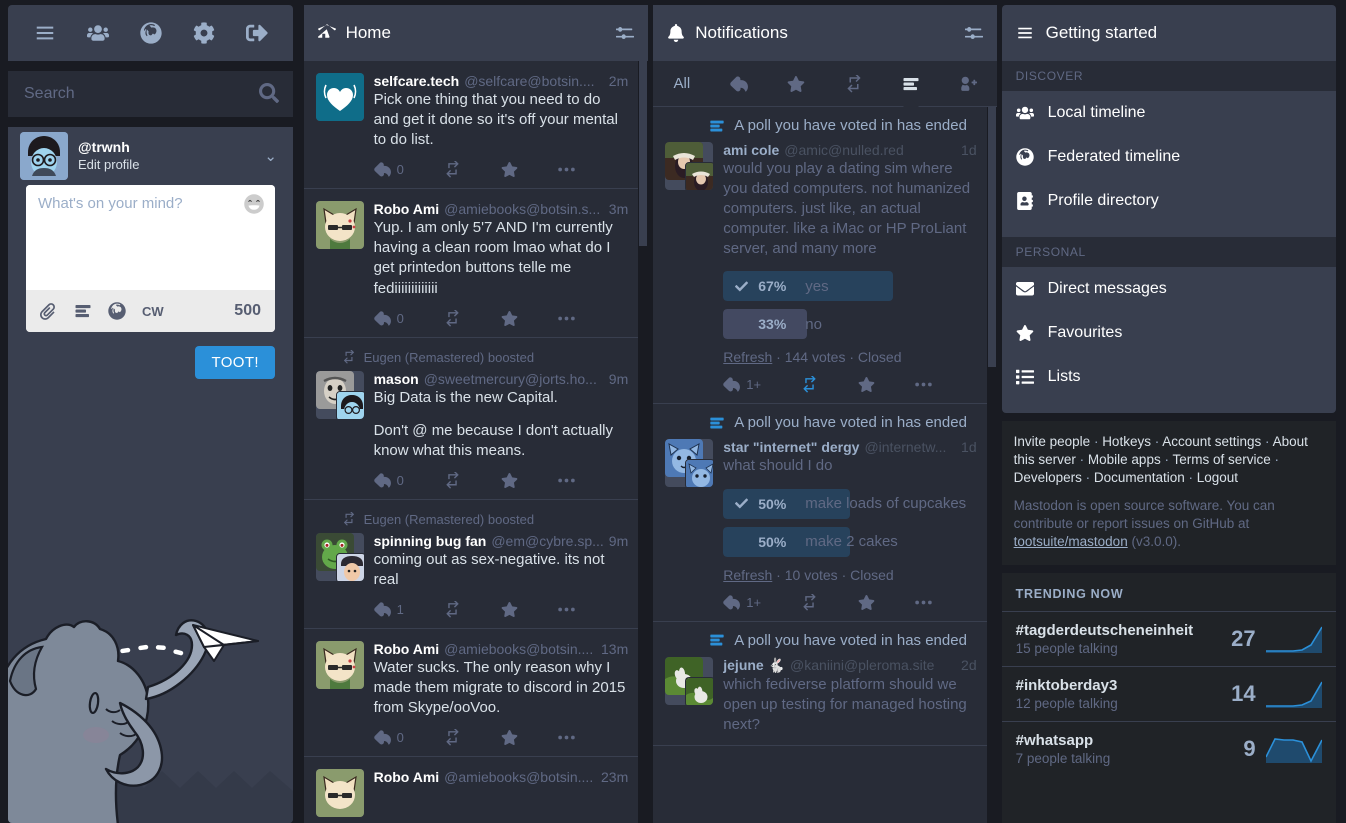 The image size is (1346, 823). Describe the element at coordinates (967, 84) in the screenshot. I see `tab-follows` at that location.